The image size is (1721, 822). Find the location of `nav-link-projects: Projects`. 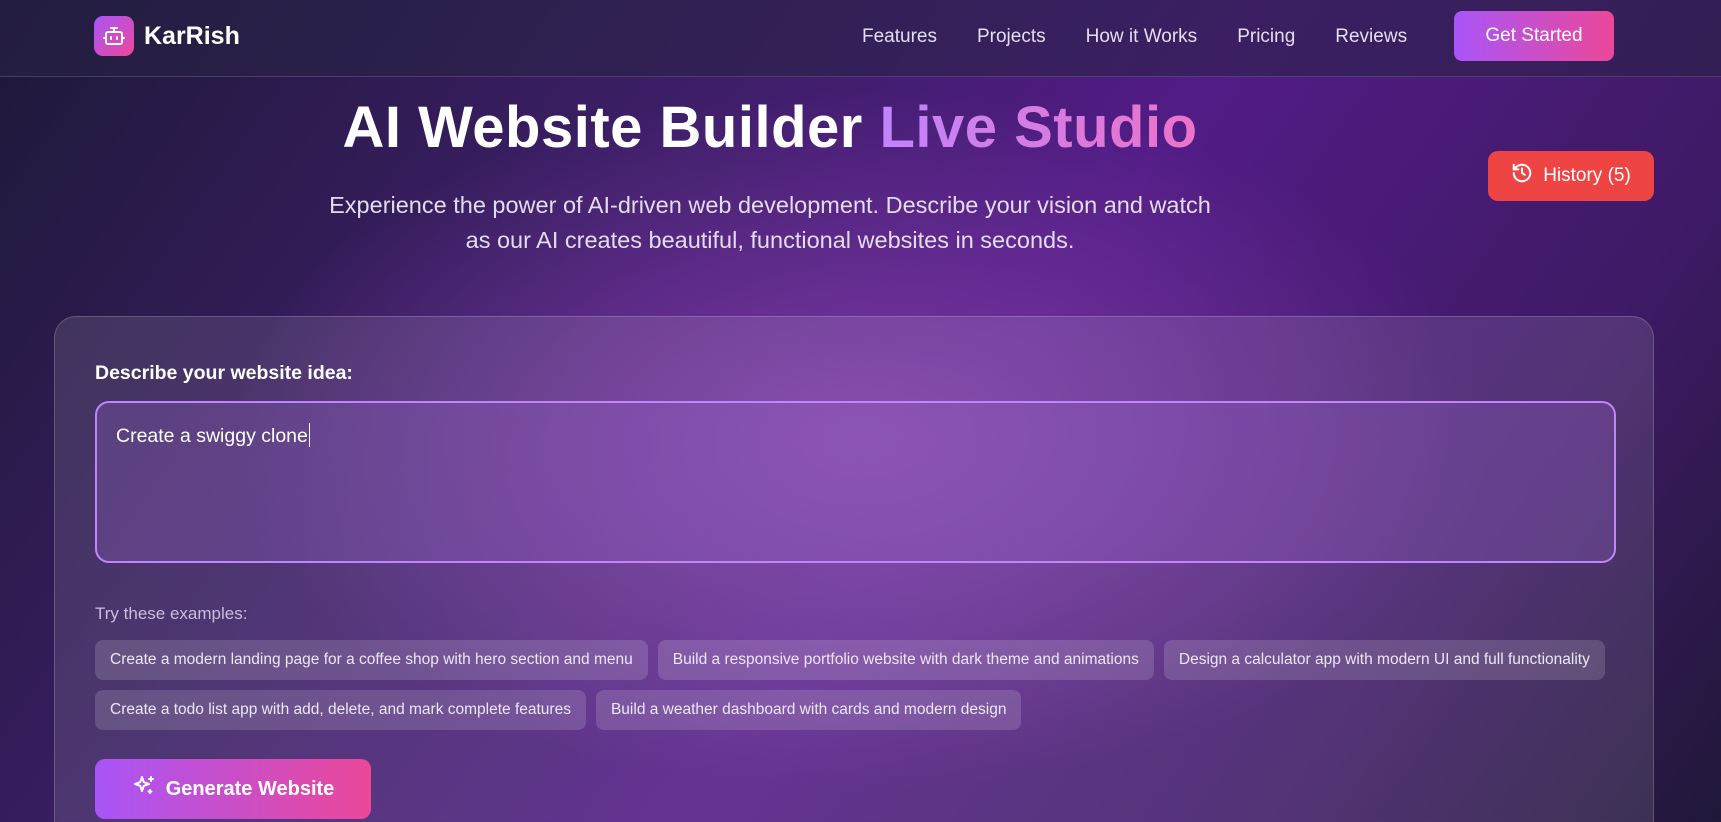

nav-link-projects: Projects is located at coordinates (1011, 37).